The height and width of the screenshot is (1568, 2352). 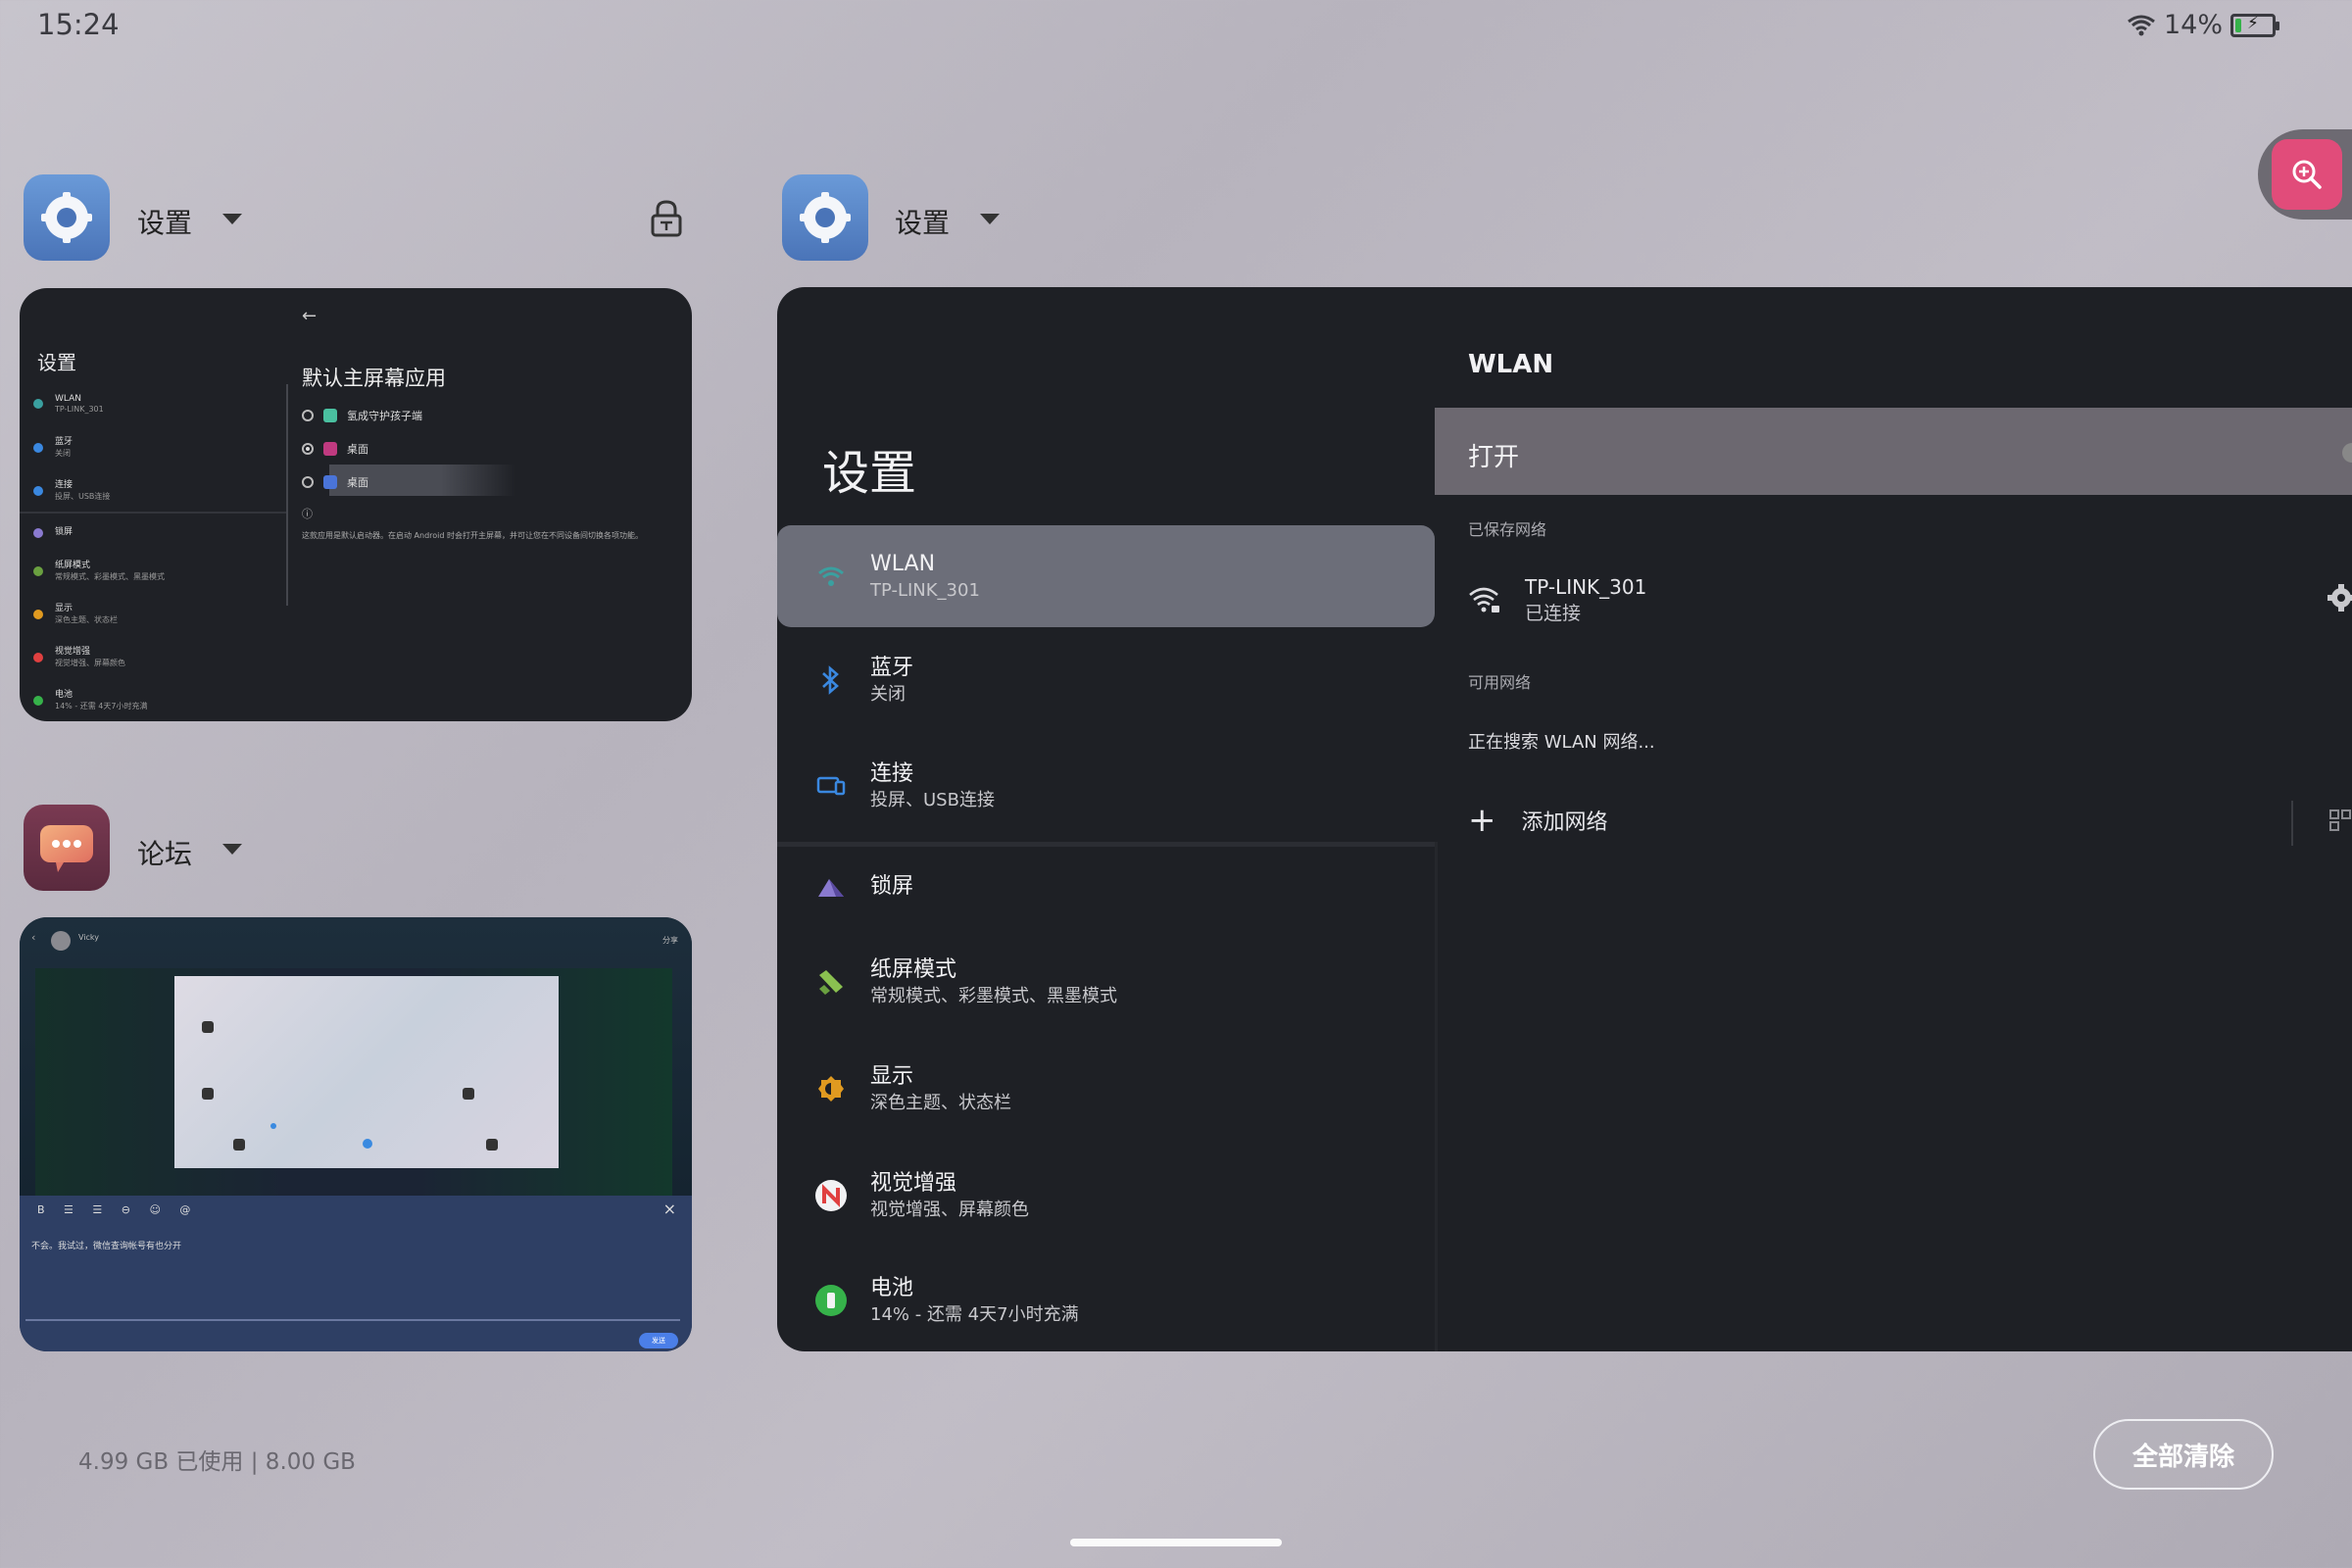 I want to click on memory-usage: 4.99 GB 已使用 | 8.00 GB, so click(x=217, y=1462).